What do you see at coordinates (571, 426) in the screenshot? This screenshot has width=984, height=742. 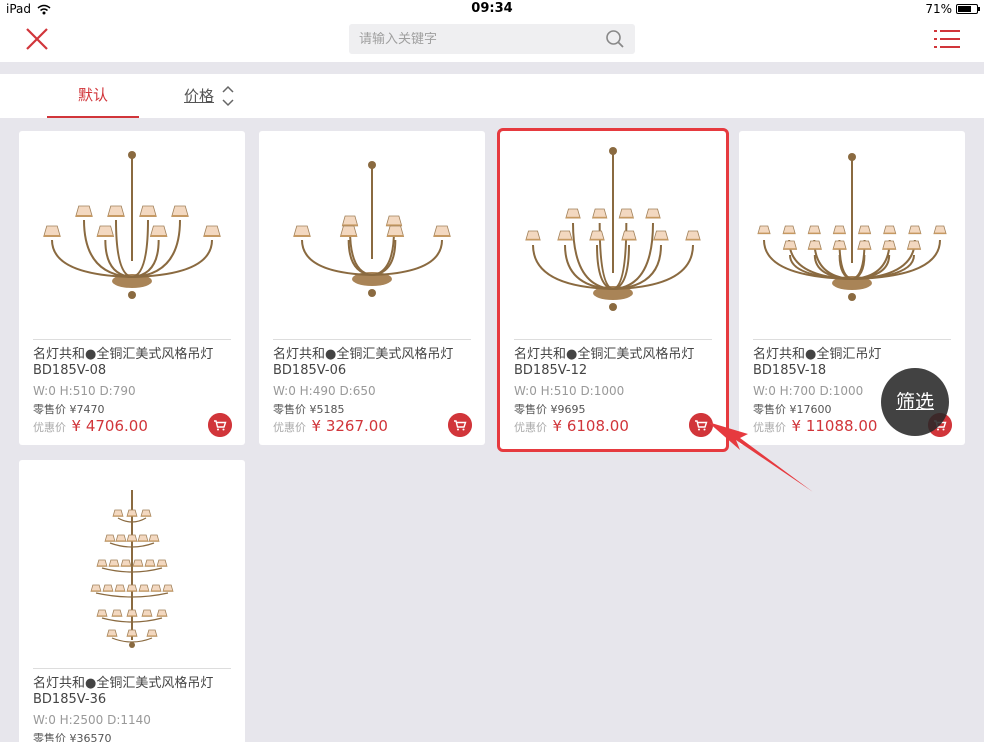 I see `promo-price: 优惠价 ¥ 6108.00` at bounding box center [571, 426].